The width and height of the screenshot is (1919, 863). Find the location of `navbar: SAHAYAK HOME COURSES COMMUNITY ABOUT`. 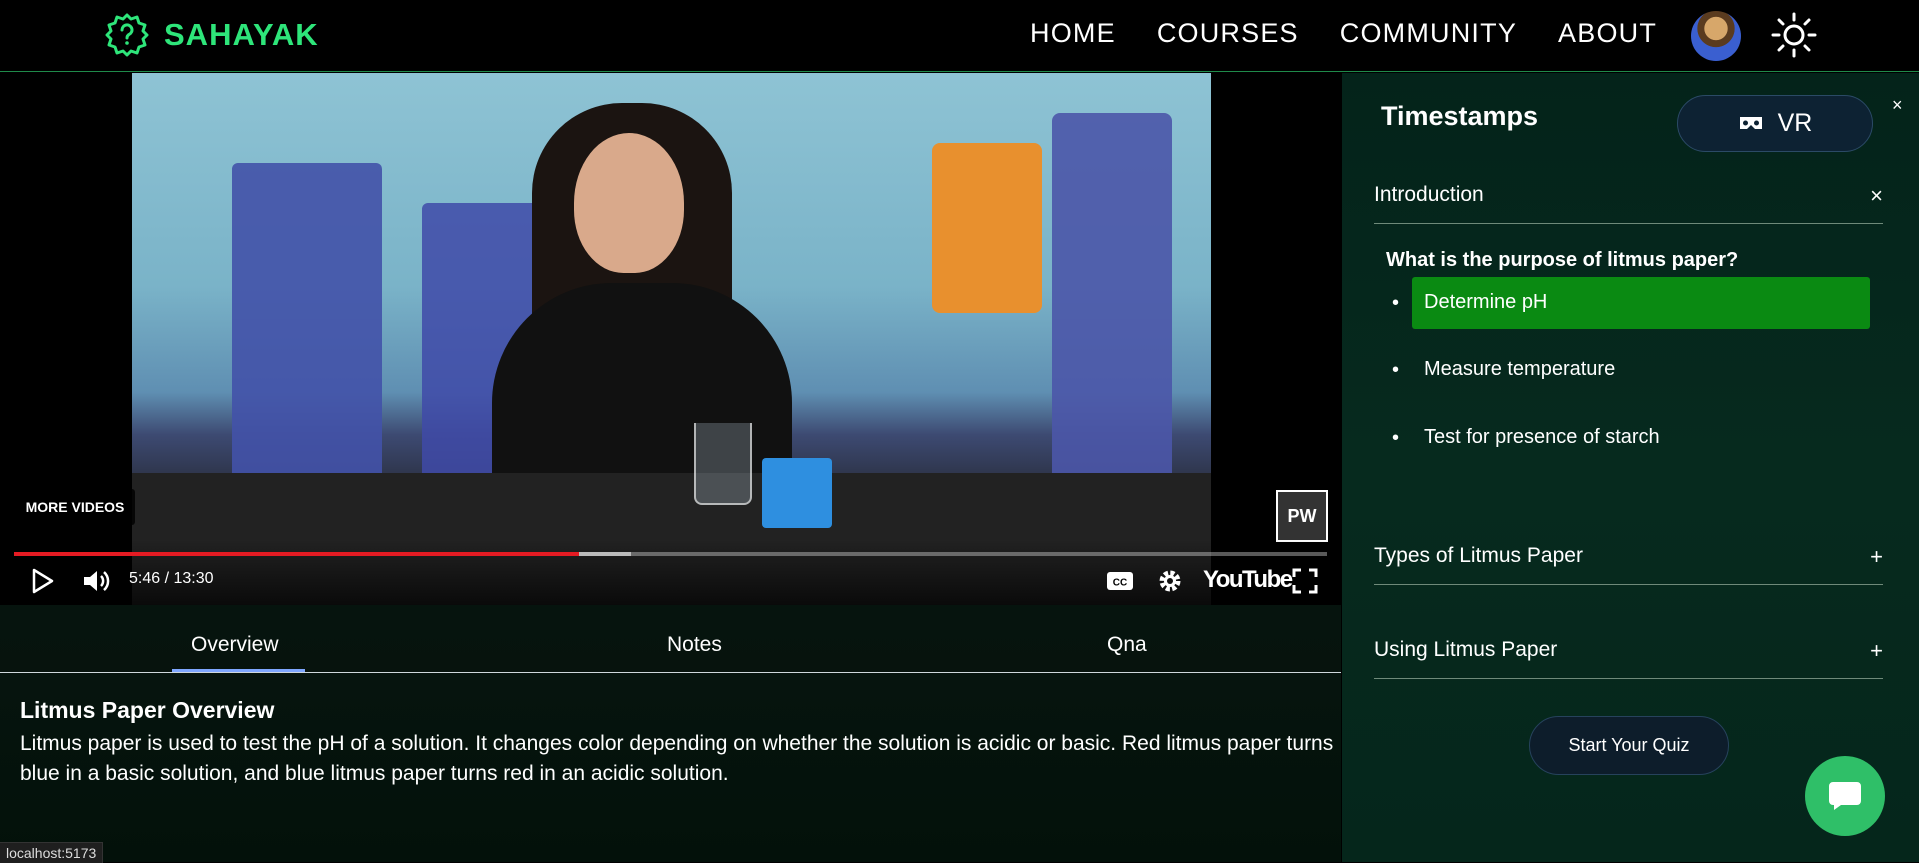

navbar: SAHAYAK HOME COURSES COMMUNITY ABOUT is located at coordinates (959, 36).